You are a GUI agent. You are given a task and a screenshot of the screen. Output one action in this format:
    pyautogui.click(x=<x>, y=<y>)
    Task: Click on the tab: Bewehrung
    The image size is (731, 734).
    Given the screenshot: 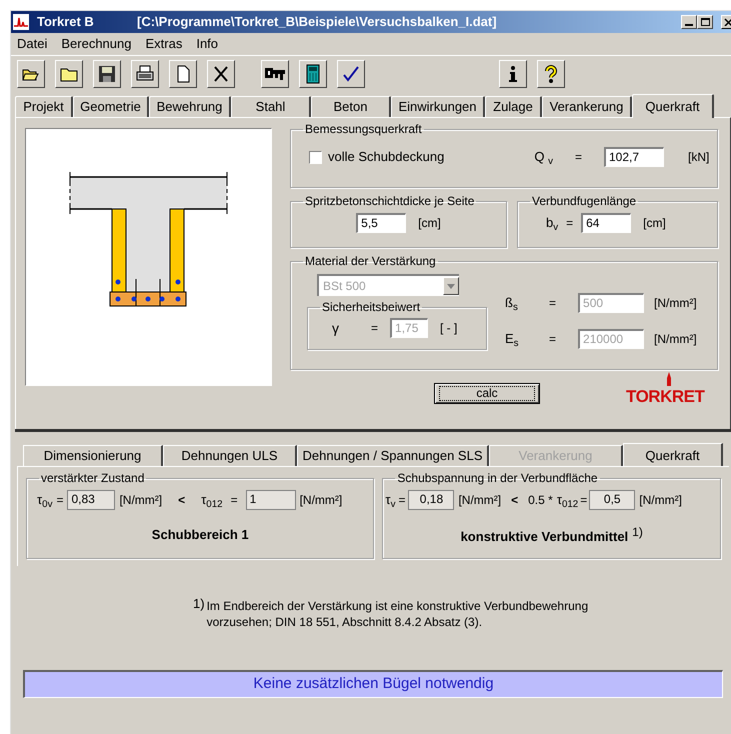 What is the action you would take?
    pyautogui.click(x=190, y=106)
    